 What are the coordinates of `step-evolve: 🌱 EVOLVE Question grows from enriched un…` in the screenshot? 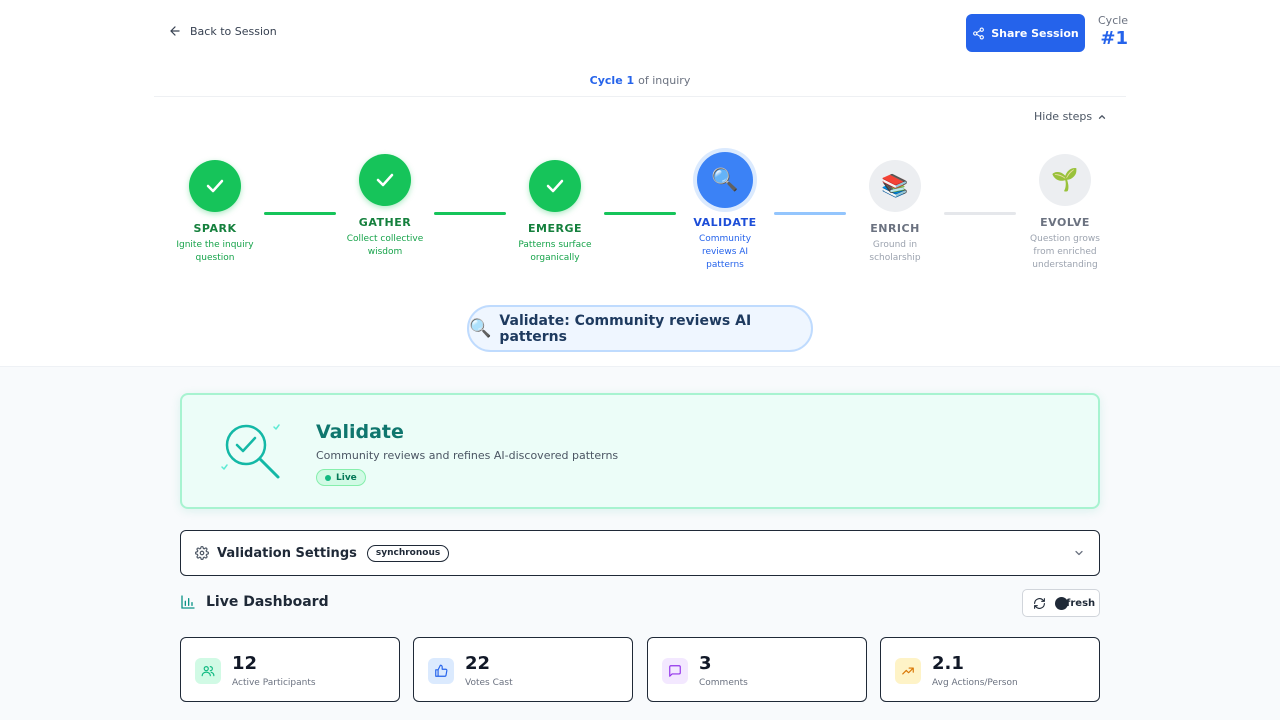 It's located at (1065, 213).